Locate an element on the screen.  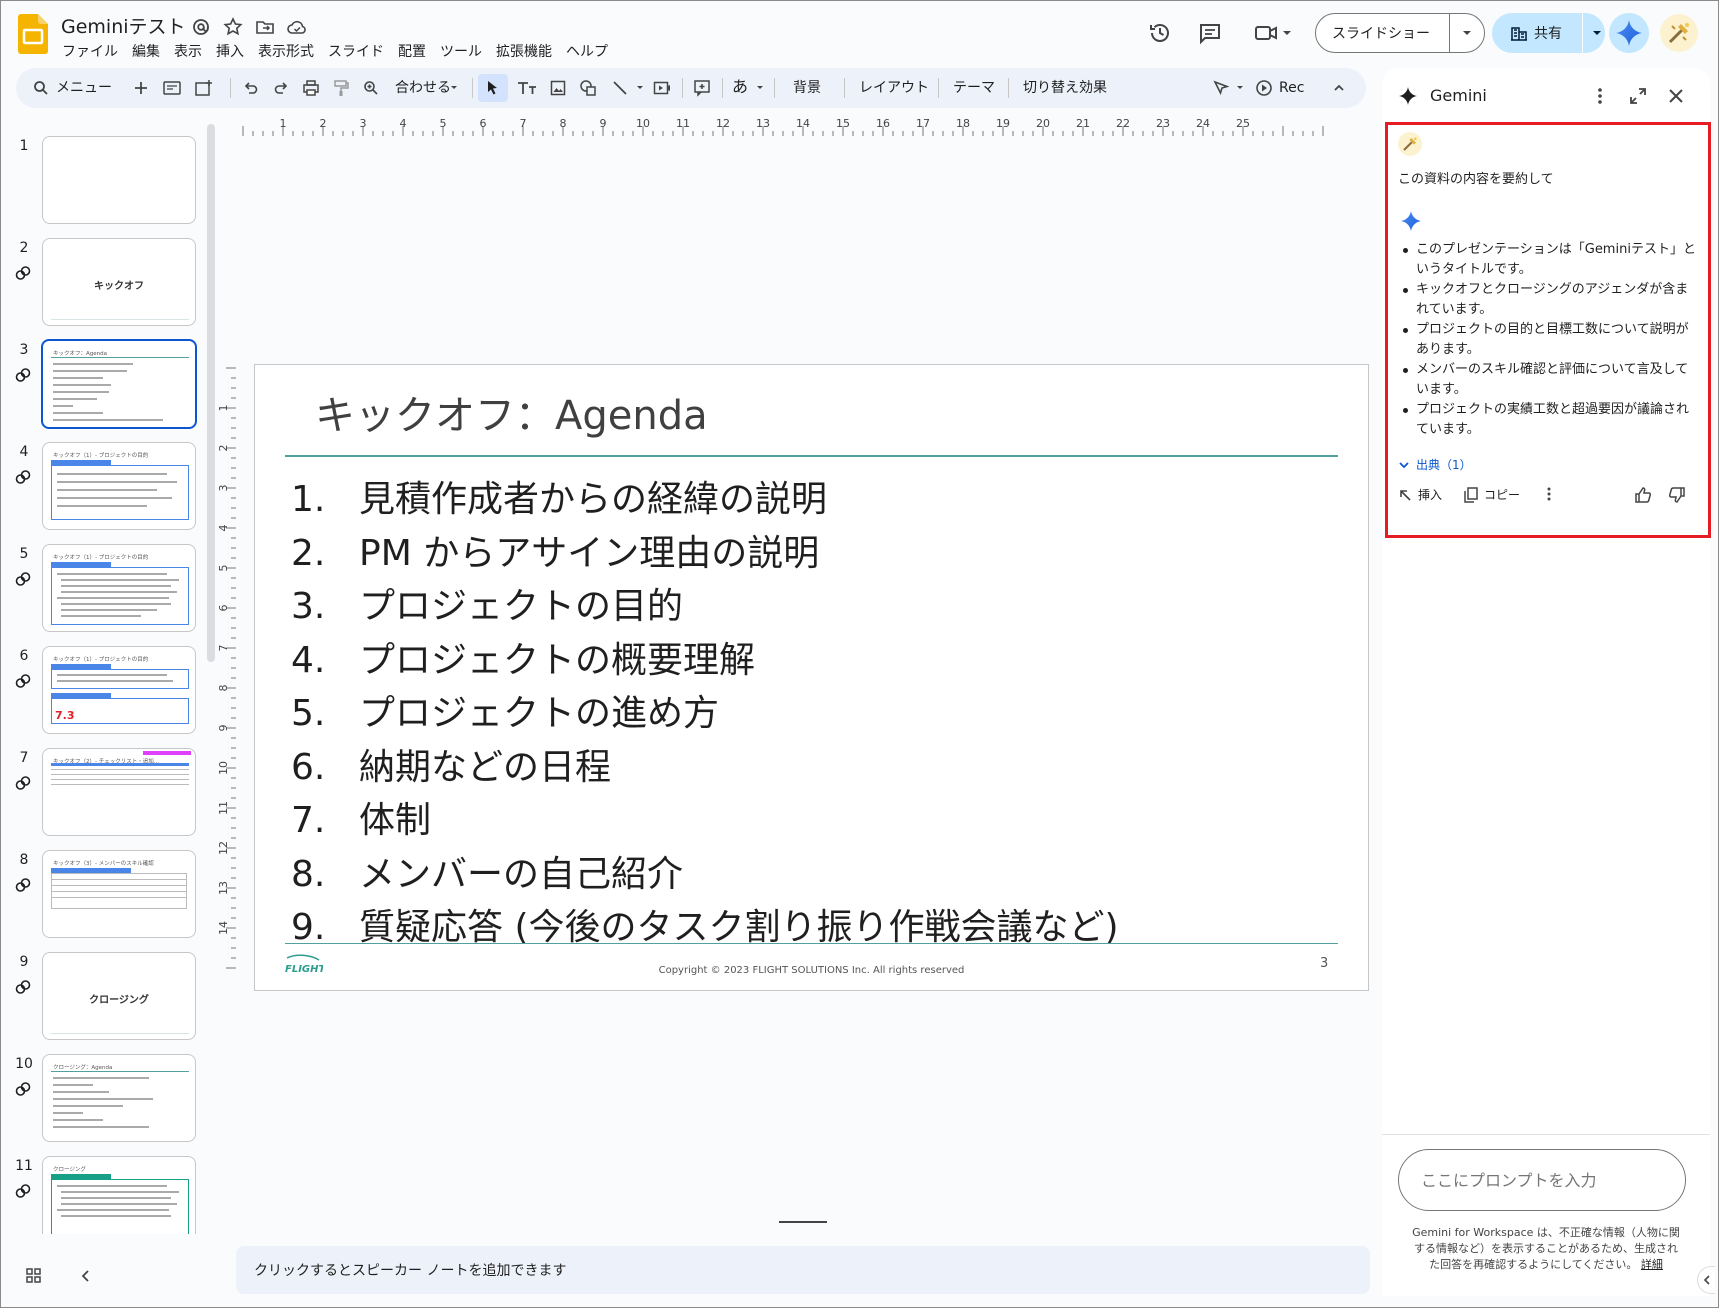
input-tools-label: あ is located at coordinates (740, 87).